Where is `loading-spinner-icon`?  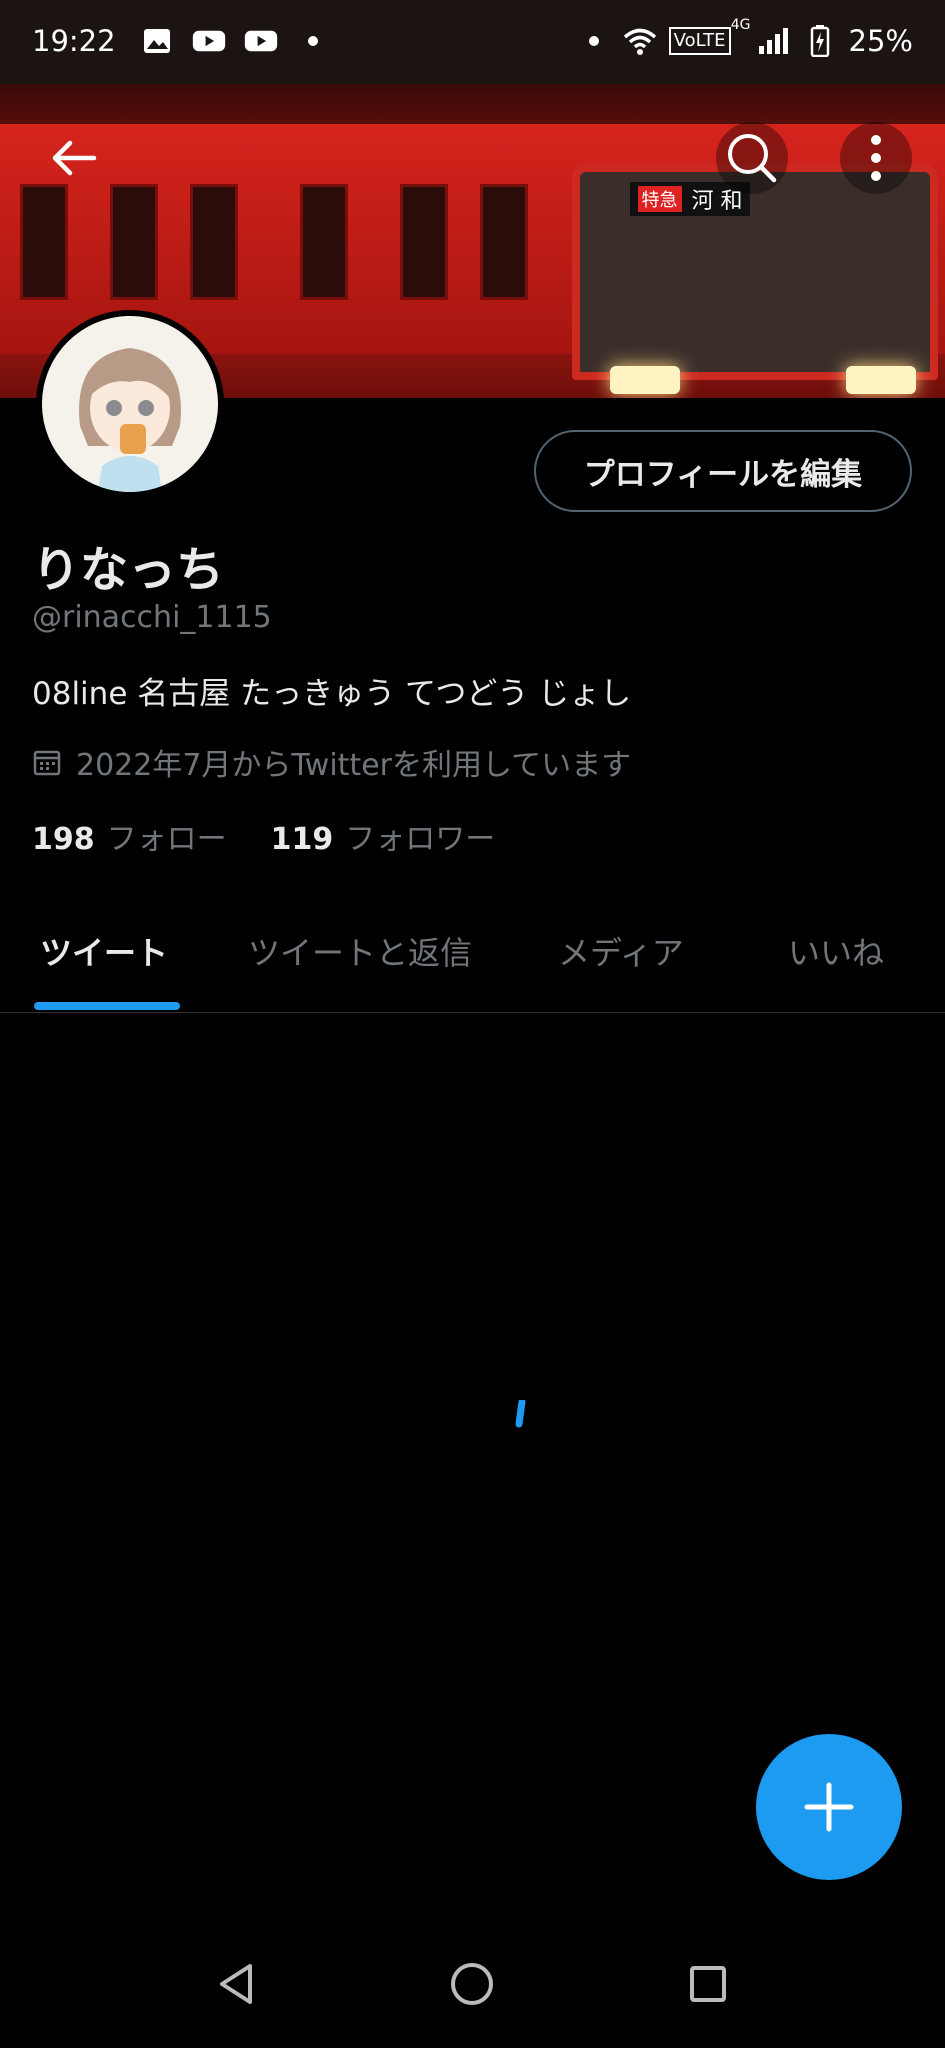
loading-spinner-icon is located at coordinates (520, 1414).